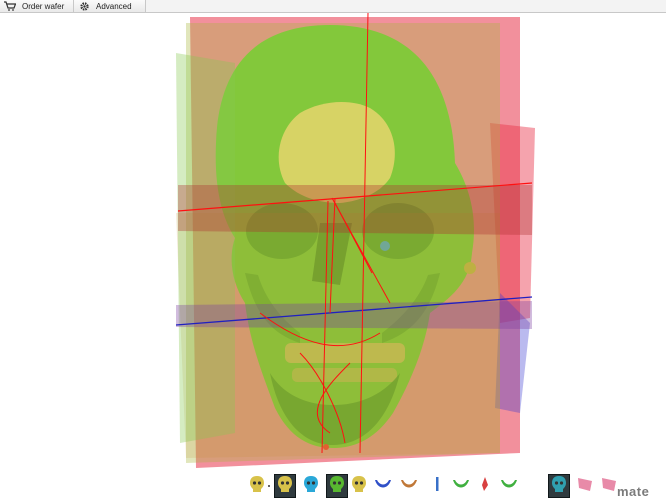 This screenshot has width=666, height=500. Describe the element at coordinates (43, 6) in the screenshot. I see `order-wafer-label: Order wafer` at that location.